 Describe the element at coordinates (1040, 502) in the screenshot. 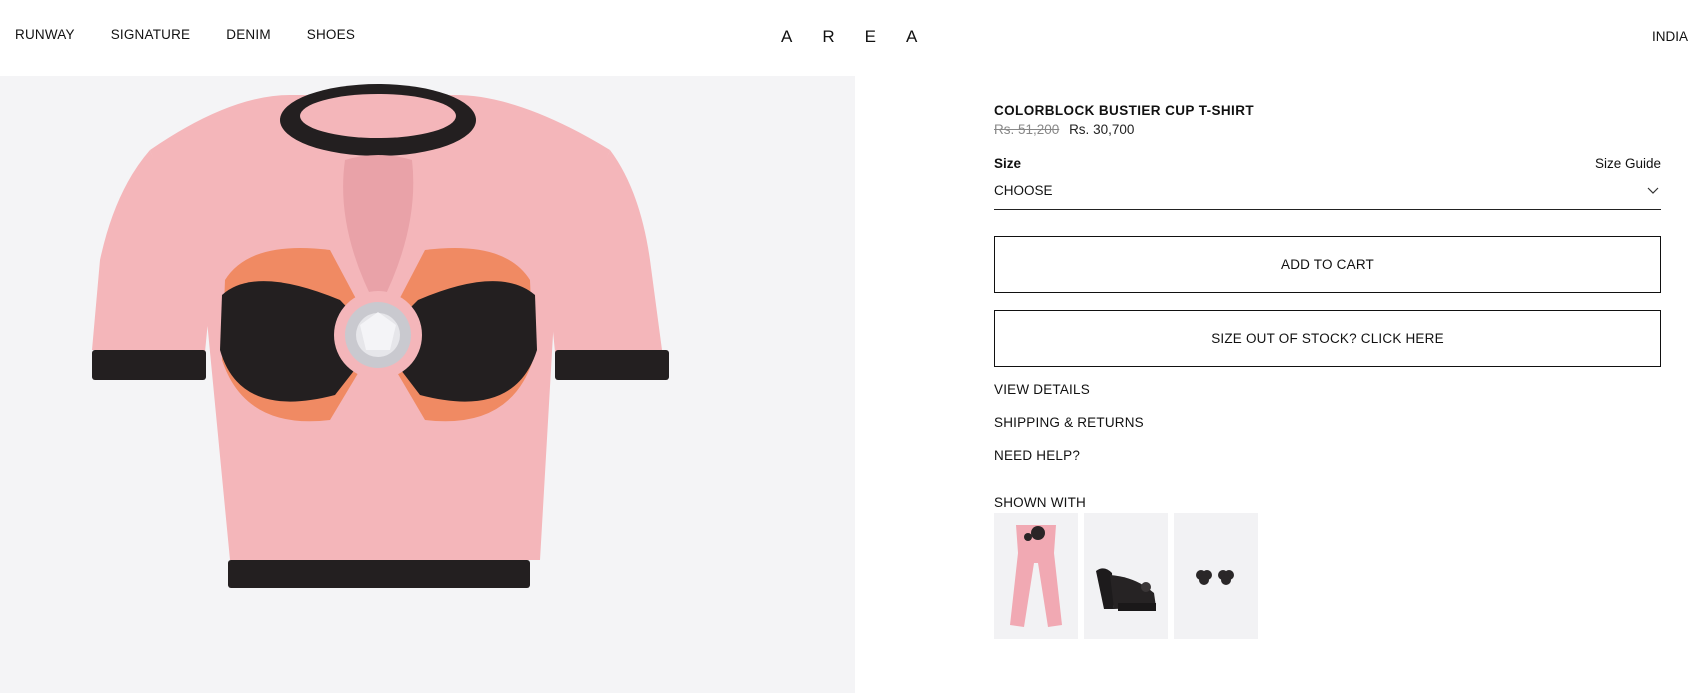

I see `shown-with-heading: SHOWN WITH` at that location.